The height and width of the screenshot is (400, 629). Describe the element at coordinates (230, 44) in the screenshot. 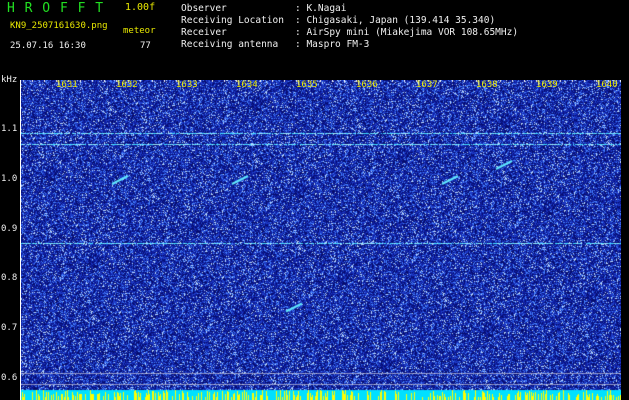

I see `antenna-label: Receiving antenna` at that location.